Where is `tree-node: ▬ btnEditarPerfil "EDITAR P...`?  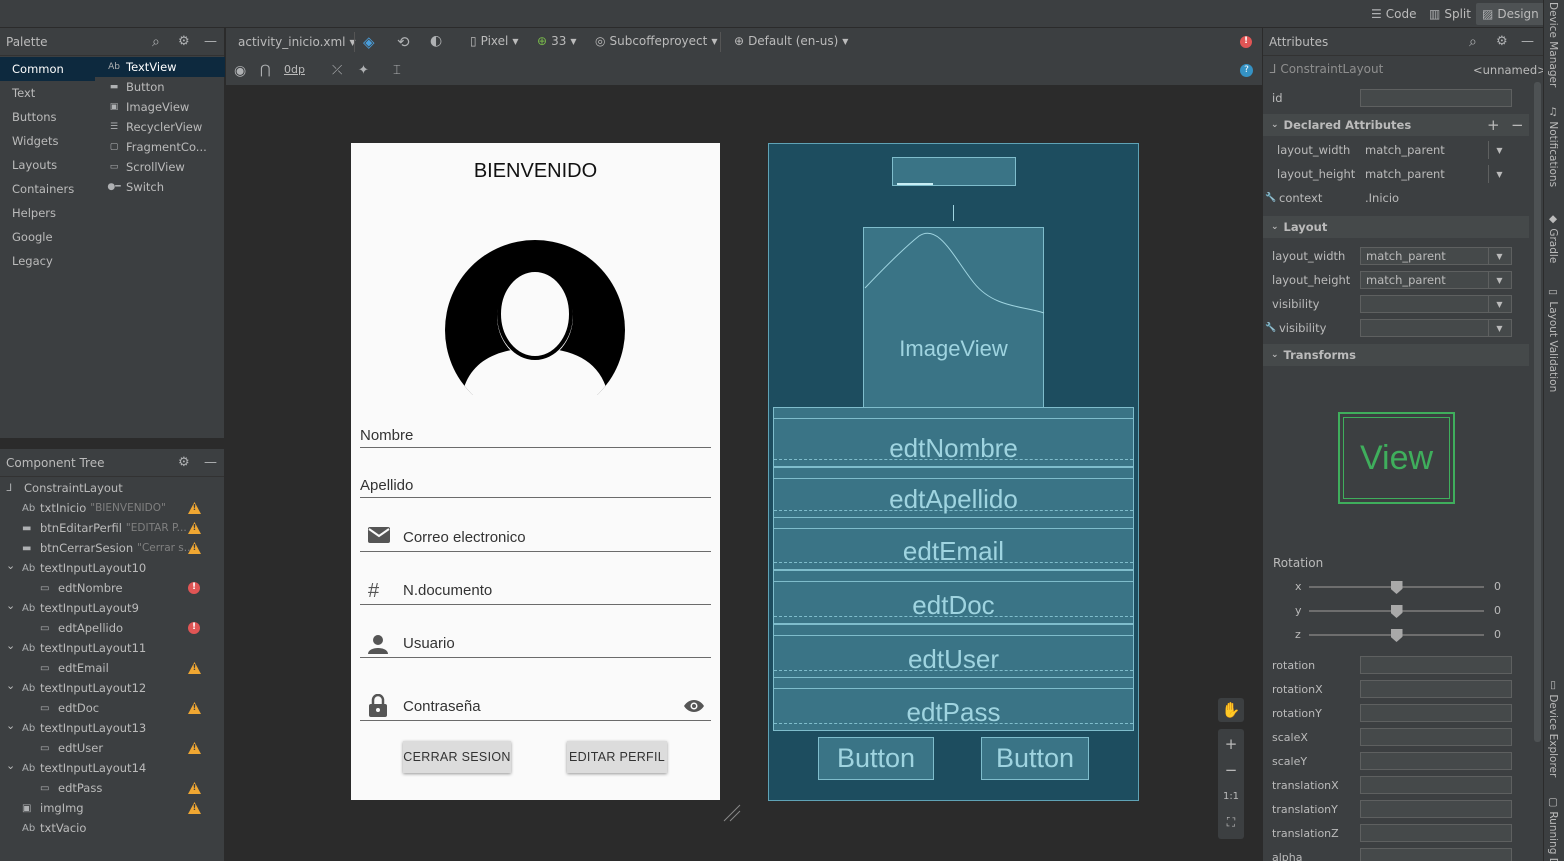 tree-node: ▬ btnEditarPerfil "EDITAR P... is located at coordinates (104, 528).